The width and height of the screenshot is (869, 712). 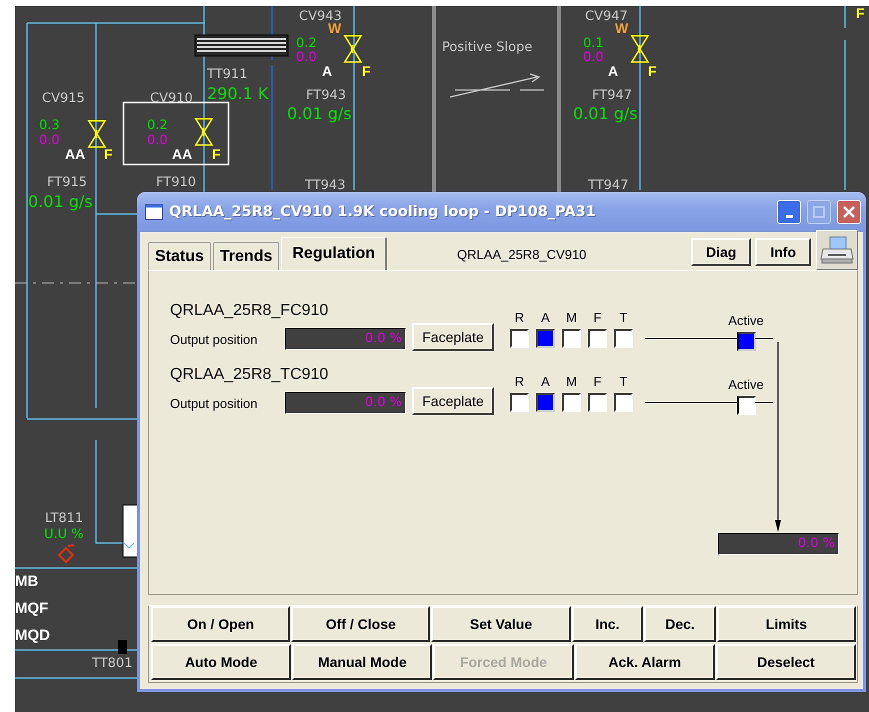 I want to click on close-button, so click(x=849, y=212).